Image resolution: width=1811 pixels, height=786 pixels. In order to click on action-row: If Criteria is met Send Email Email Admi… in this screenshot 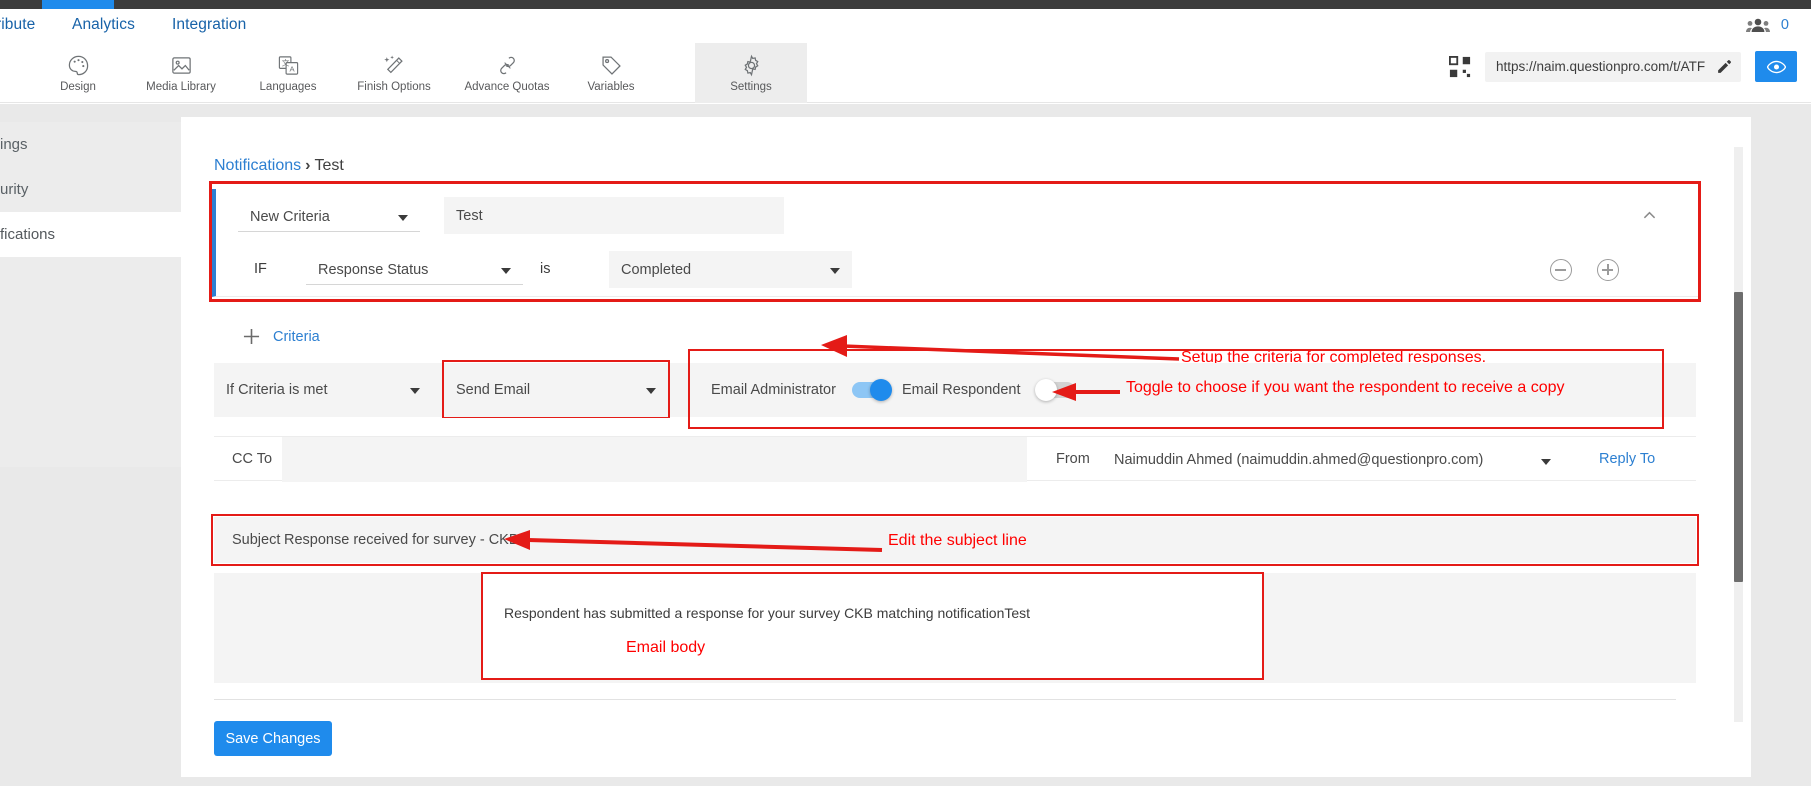, I will do `click(955, 389)`.